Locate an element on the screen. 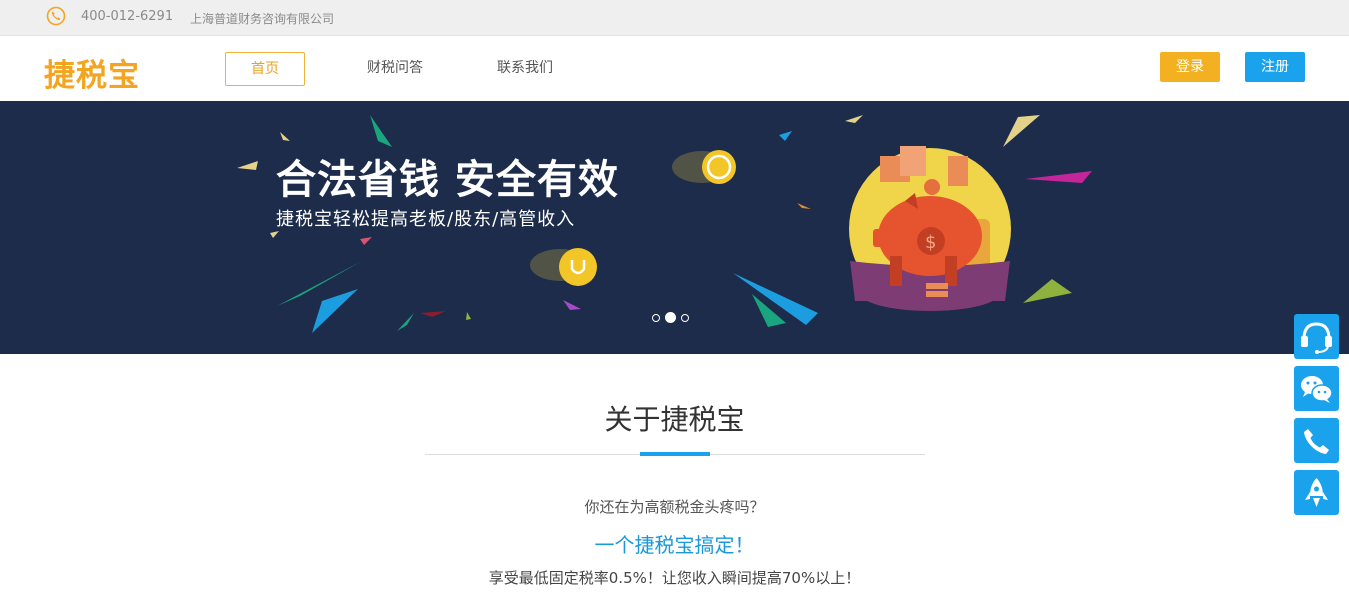 This screenshot has height=616, width=1349. nav-contact: 联系我们 is located at coordinates (525, 68).